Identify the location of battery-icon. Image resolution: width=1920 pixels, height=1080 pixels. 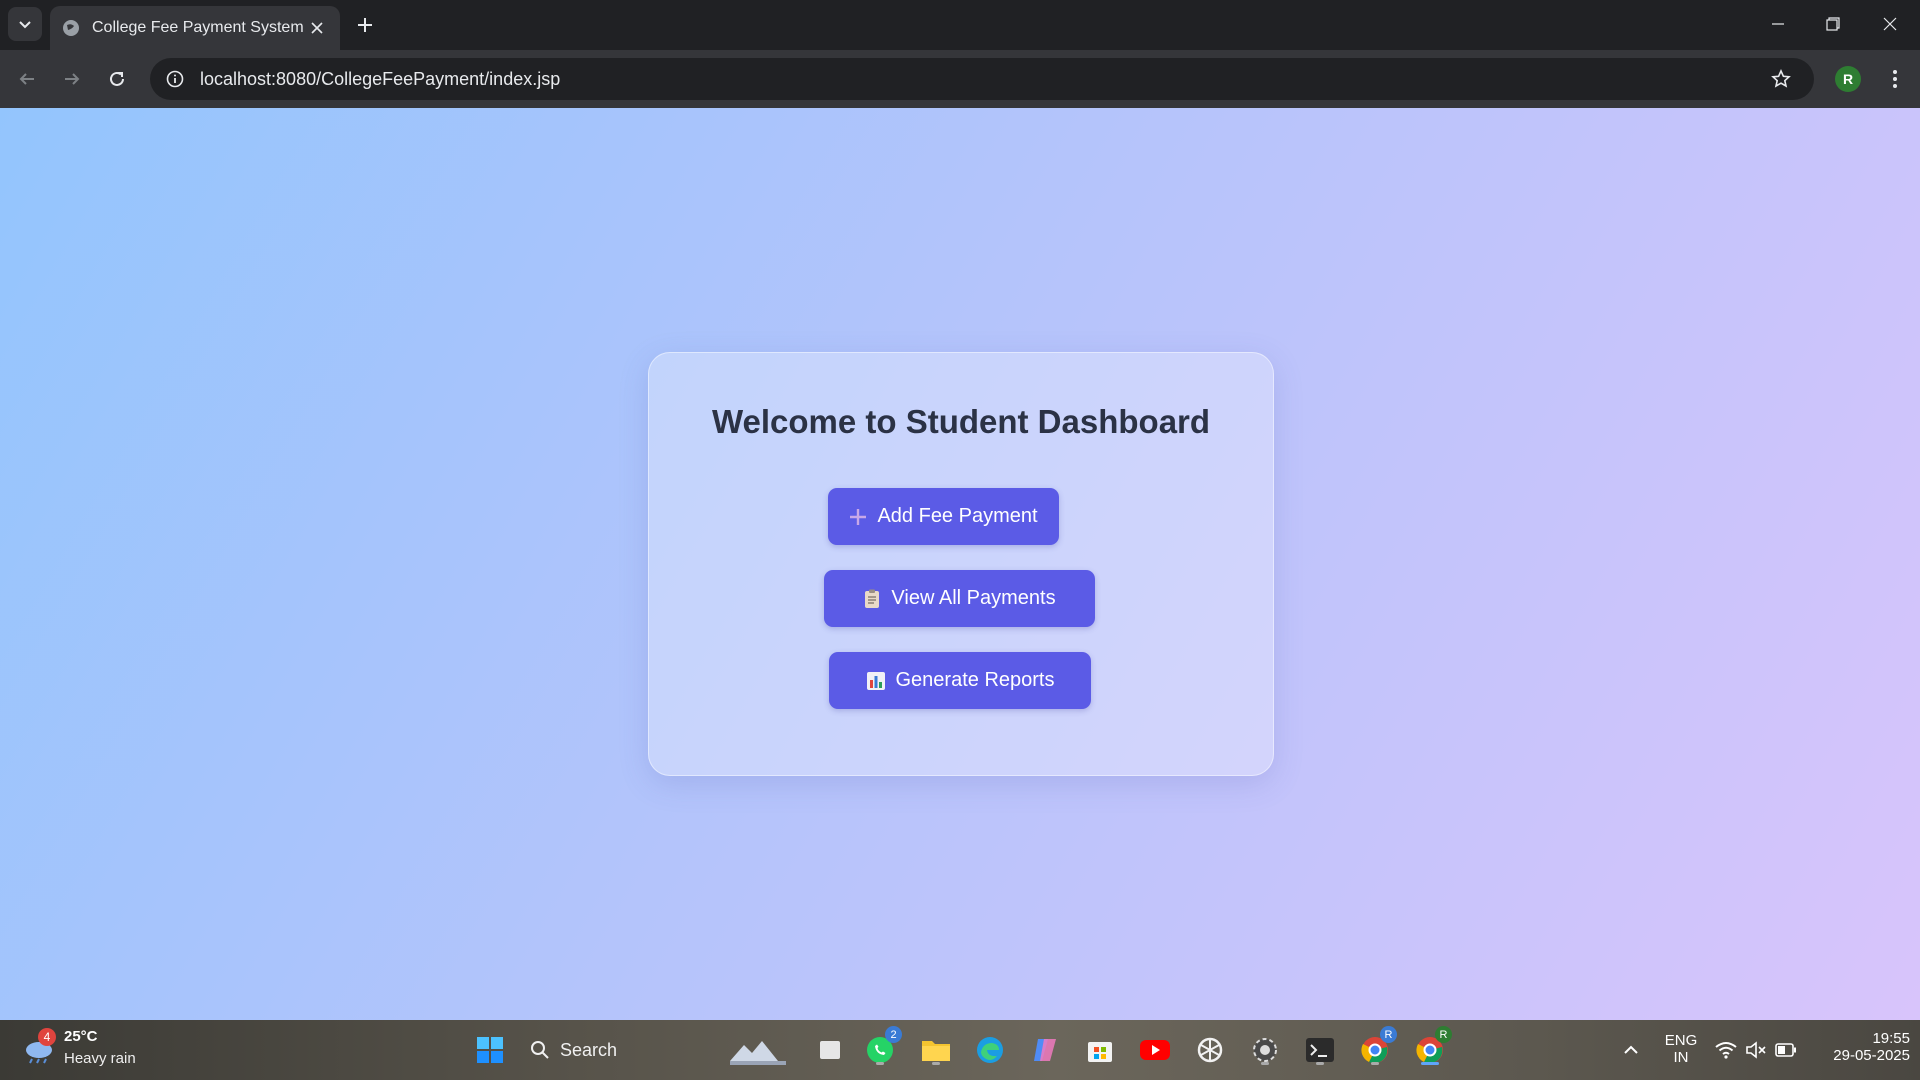
(1785, 1050).